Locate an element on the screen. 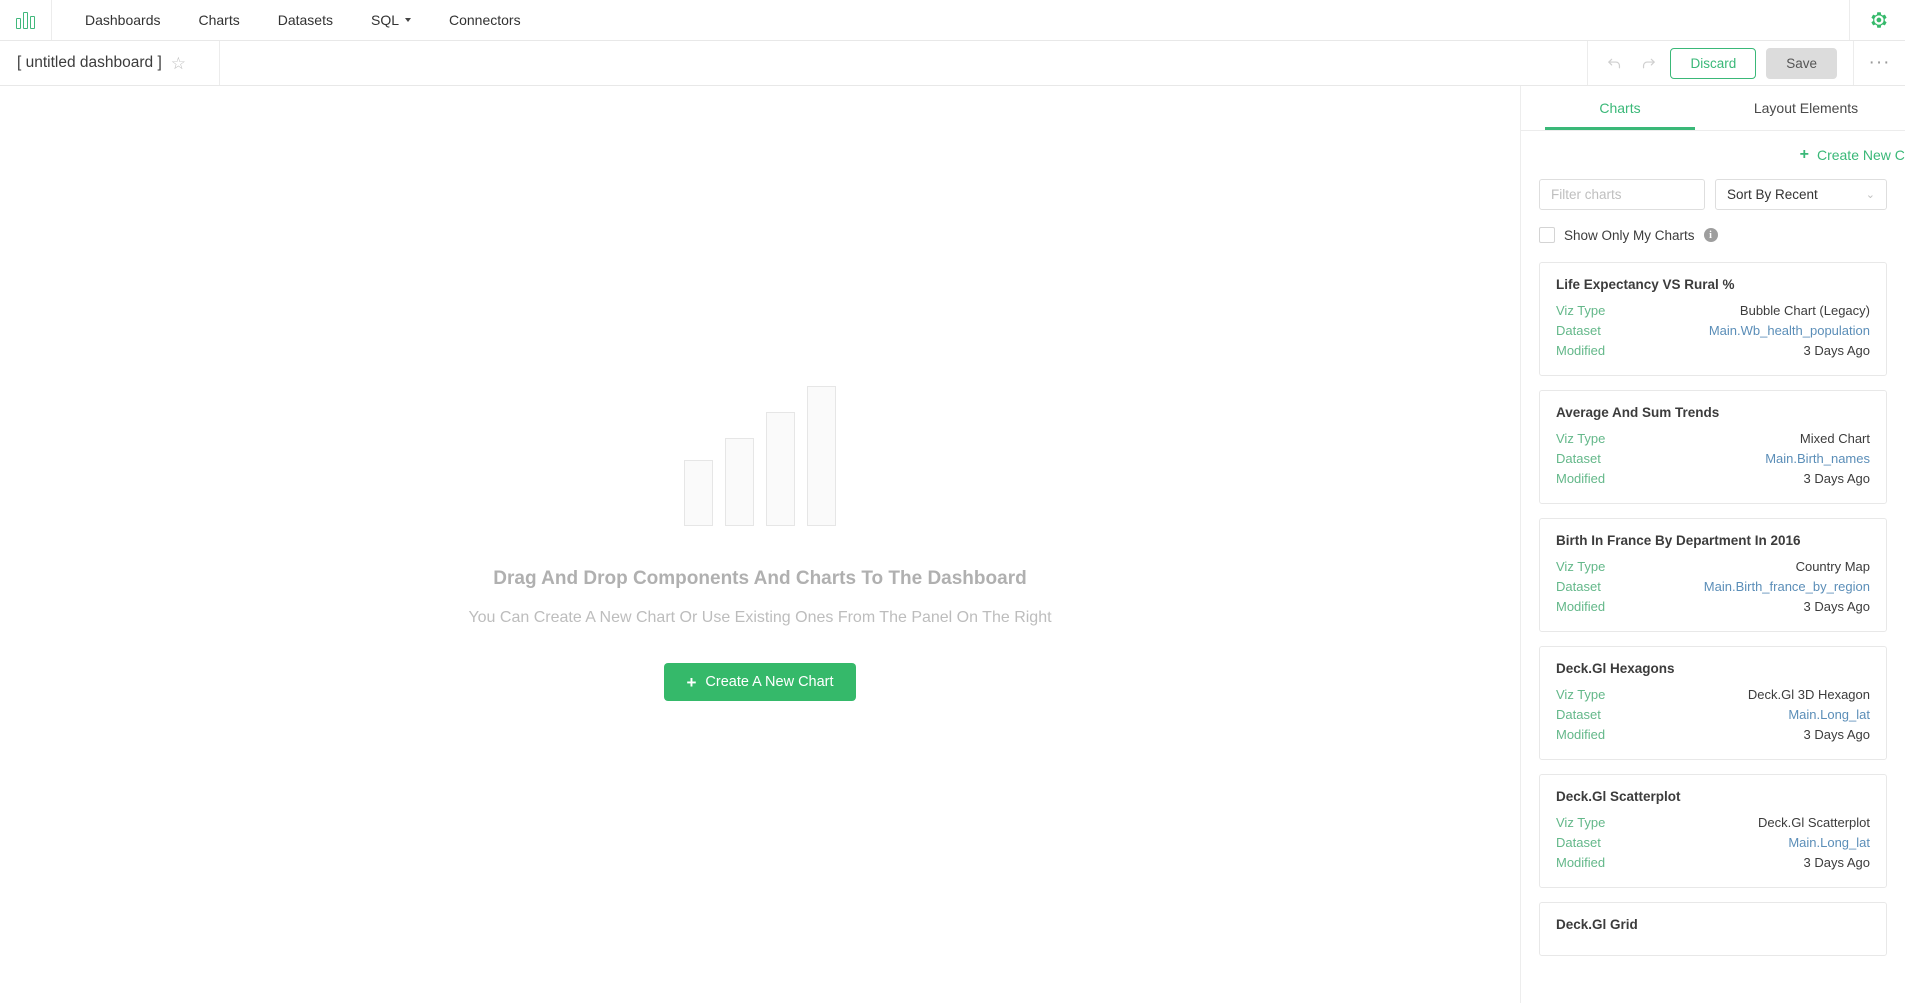  sort-by-value: Sort By Recent is located at coordinates (1772, 194).